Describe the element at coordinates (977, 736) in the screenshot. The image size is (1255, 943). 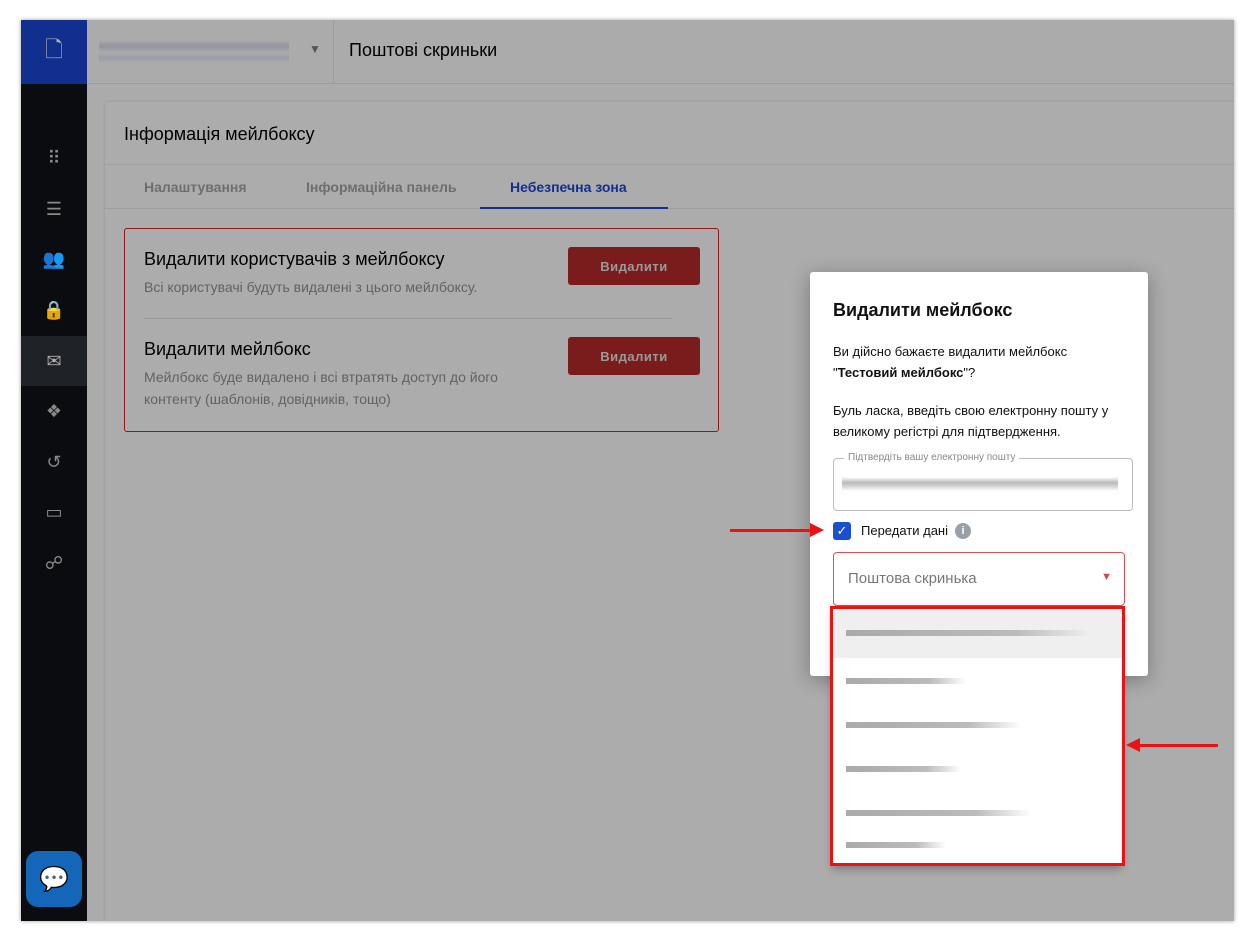
I see `annotation-highlight-box` at that location.